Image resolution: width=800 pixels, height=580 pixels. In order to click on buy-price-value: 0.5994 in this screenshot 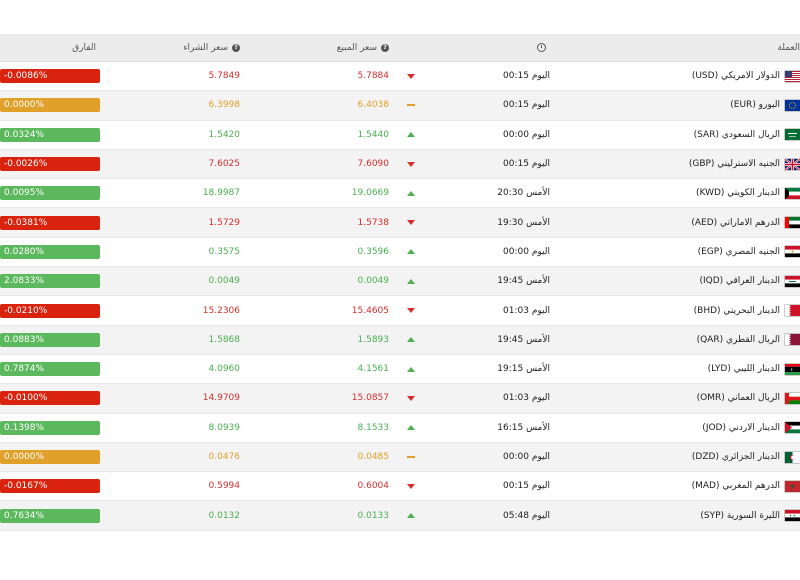, I will do `click(224, 486)`.